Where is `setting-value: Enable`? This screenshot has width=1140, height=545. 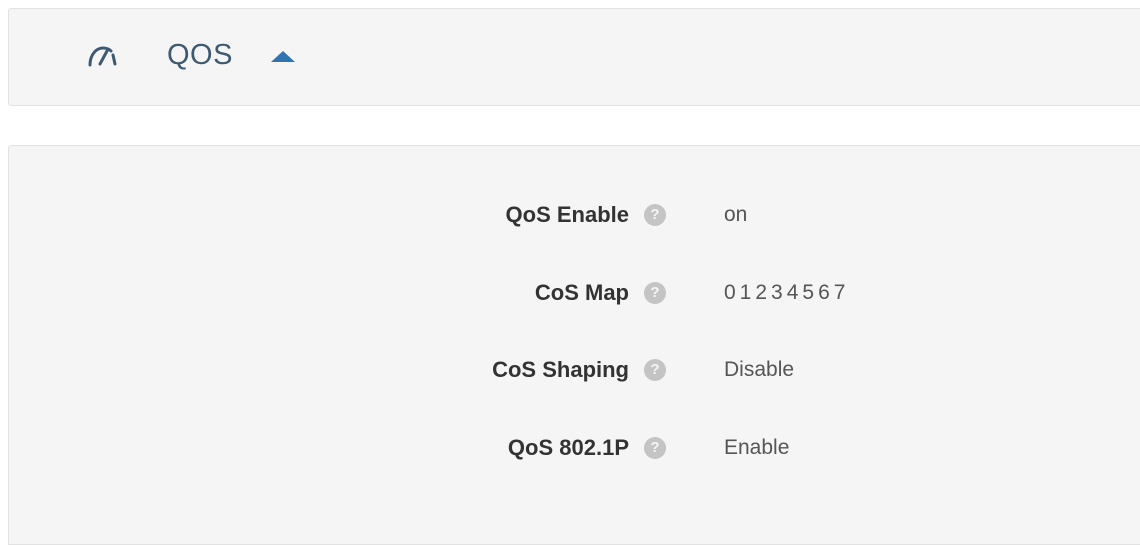 setting-value: Enable is located at coordinates (757, 447).